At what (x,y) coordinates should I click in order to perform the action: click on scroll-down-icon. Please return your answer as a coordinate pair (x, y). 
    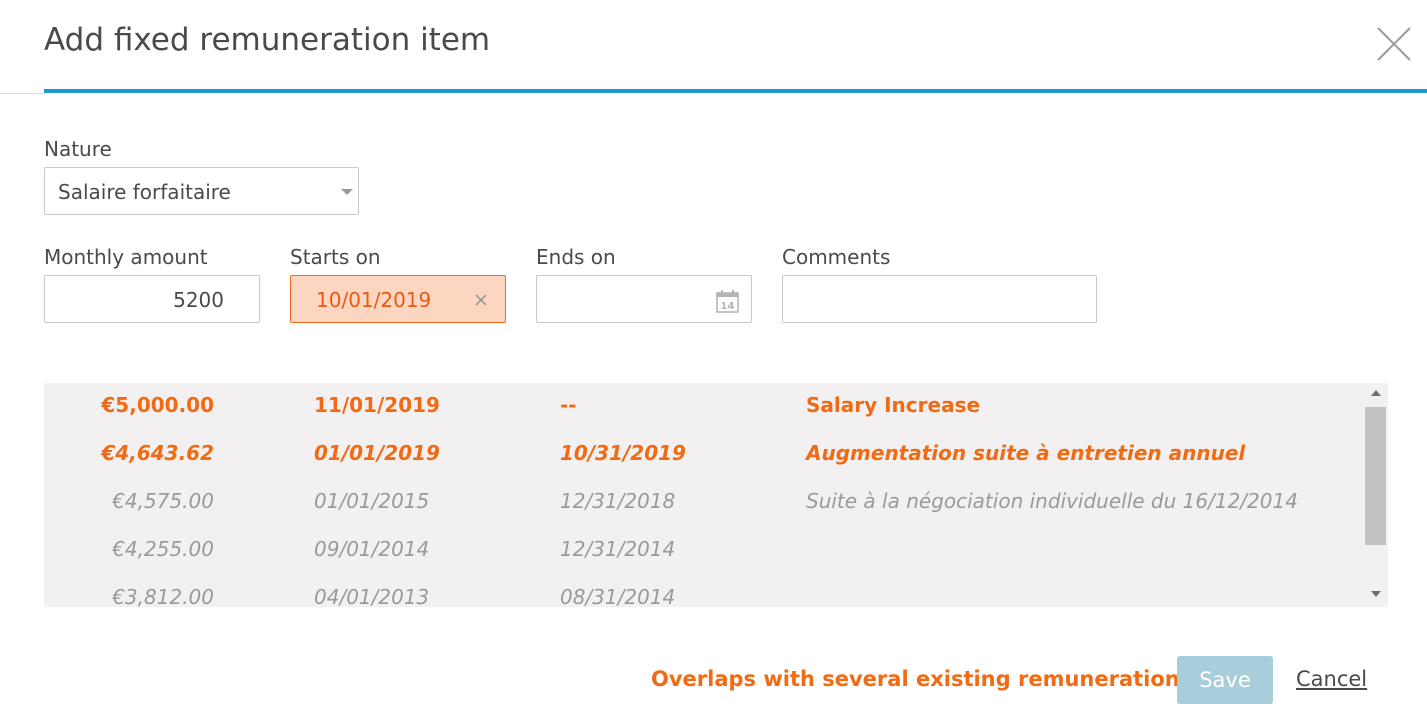
    Looking at the image, I should click on (1376, 594).